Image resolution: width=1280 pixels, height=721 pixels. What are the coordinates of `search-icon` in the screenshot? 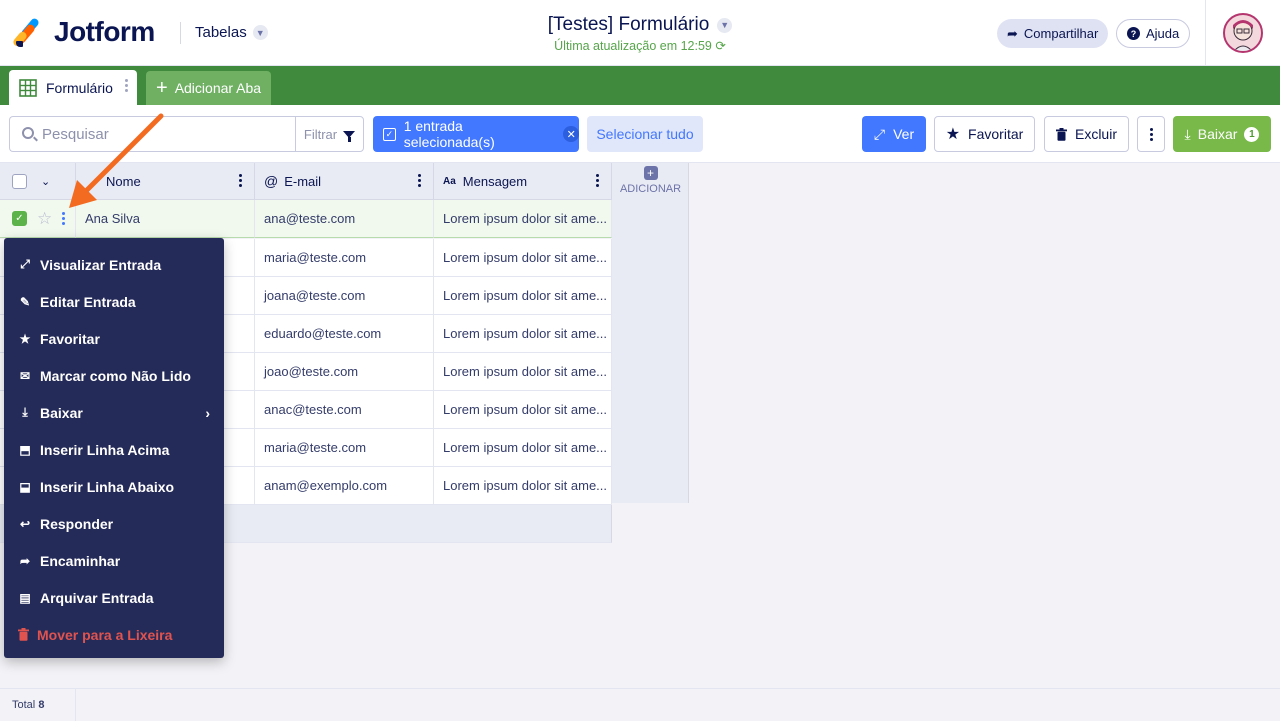 It's located at (28, 133).